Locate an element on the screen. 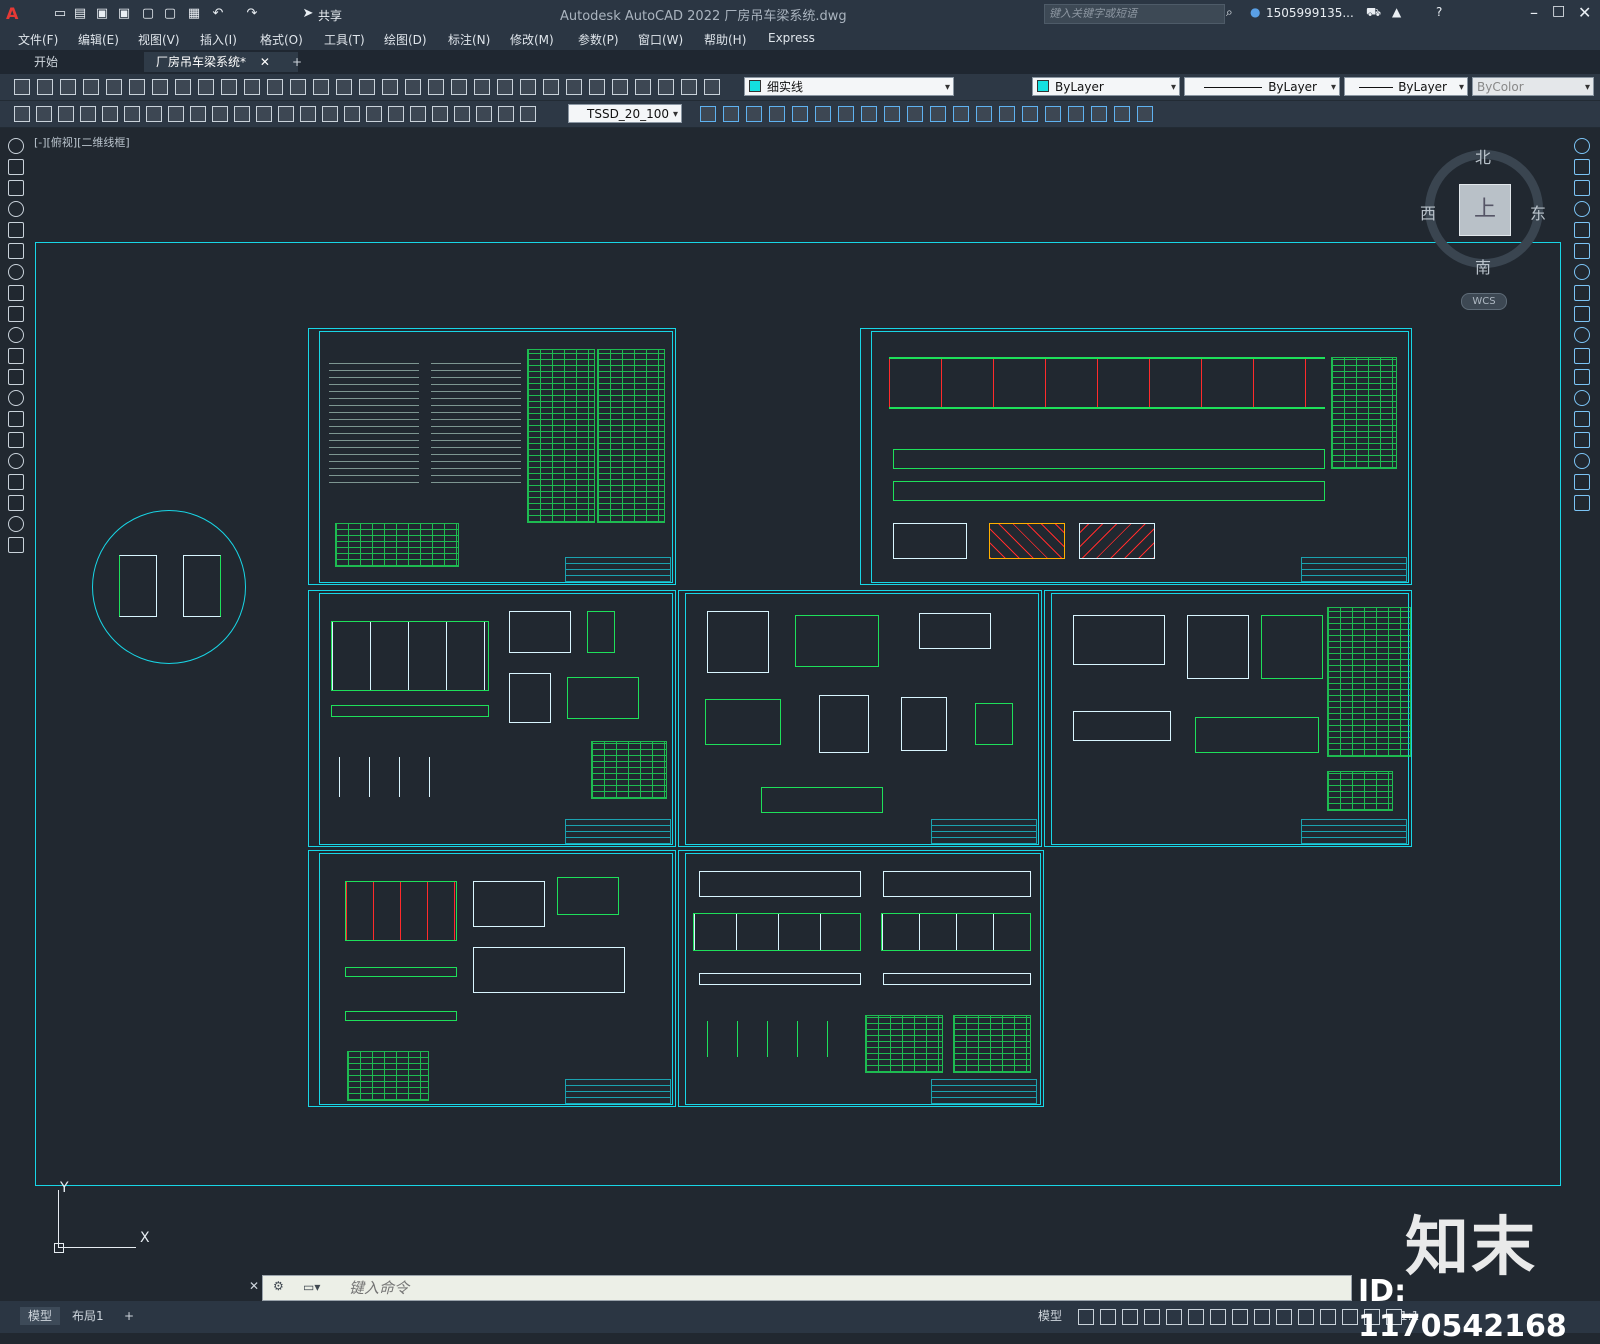  mirror-icon is located at coordinates (1582, 188).